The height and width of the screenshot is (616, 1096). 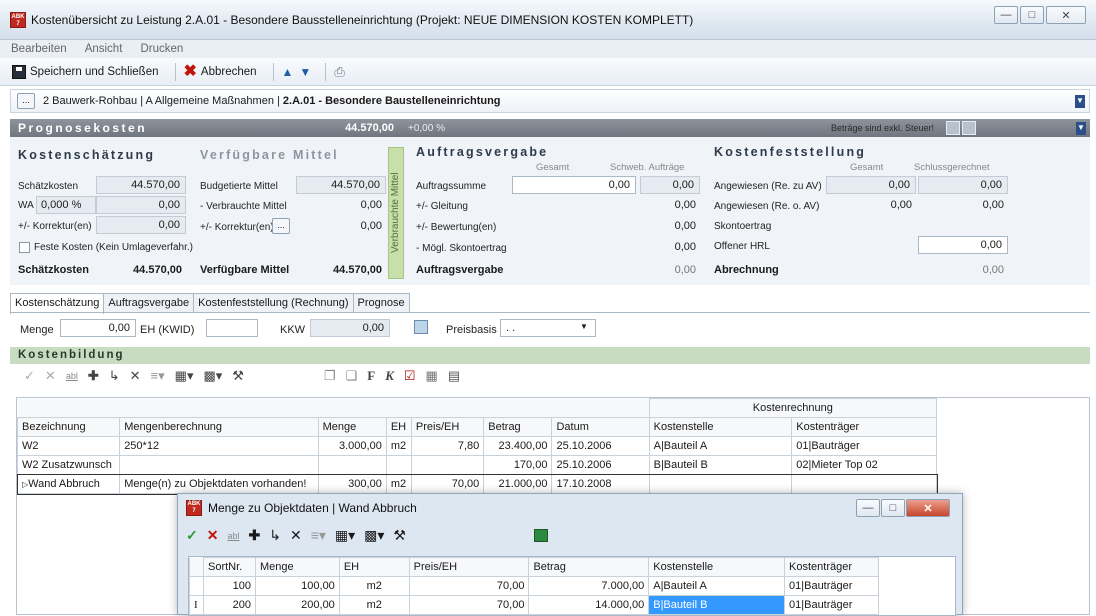 What do you see at coordinates (305, 72) in the screenshot?
I see `arrow-down-icon: ▼` at bounding box center [305, 72].